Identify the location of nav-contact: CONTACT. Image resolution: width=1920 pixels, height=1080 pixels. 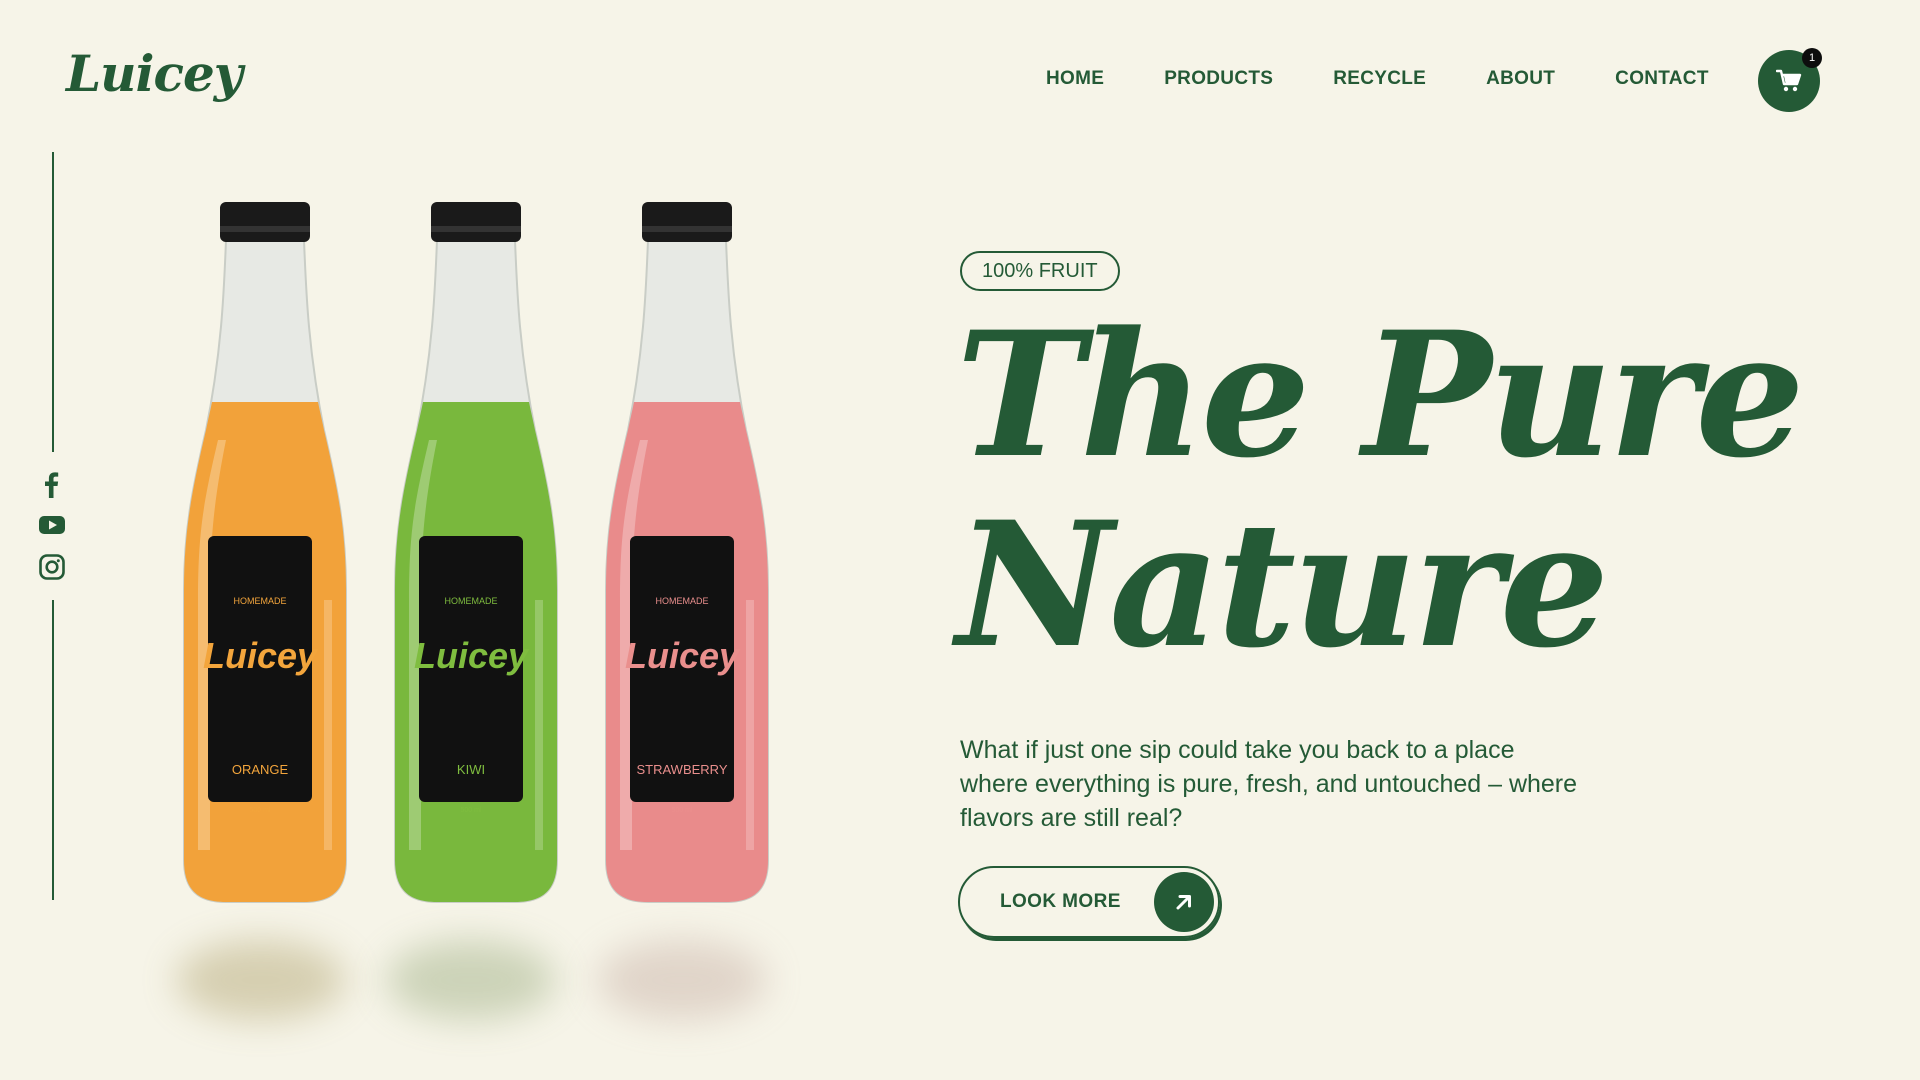
(1662, 79).